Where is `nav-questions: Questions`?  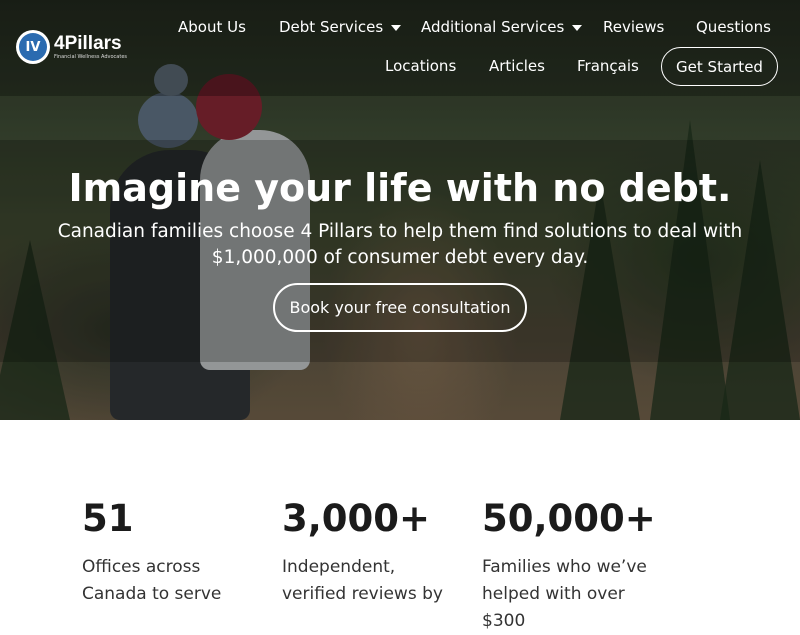 nav-questions: Questions is located at coordinates (733, 27).